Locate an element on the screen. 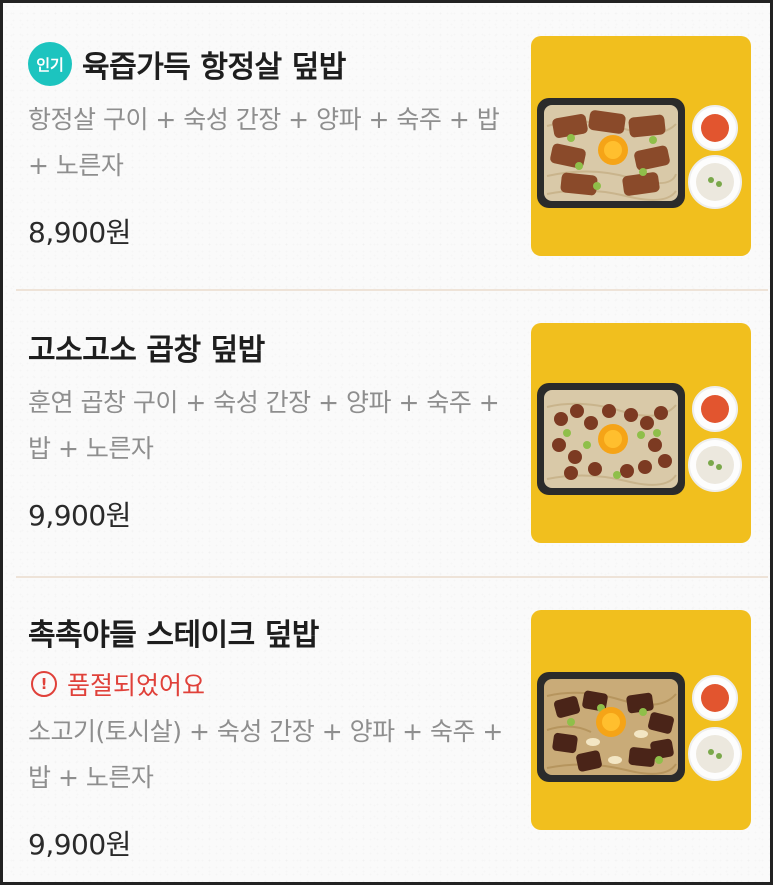 This screenshot has width=773, height=885. menu-item-description: 소고기(토시살) + 숙성 간장 + 양파 + 숙주 + 밥 + 노른자 is located at coordinates (265, 754).